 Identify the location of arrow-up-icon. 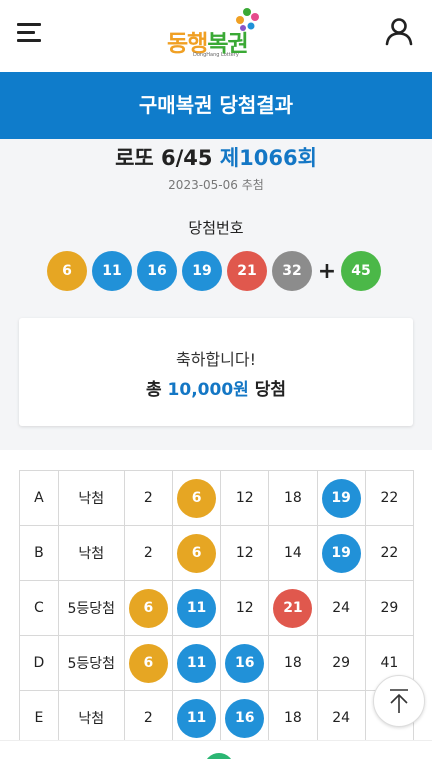
(399, 701).